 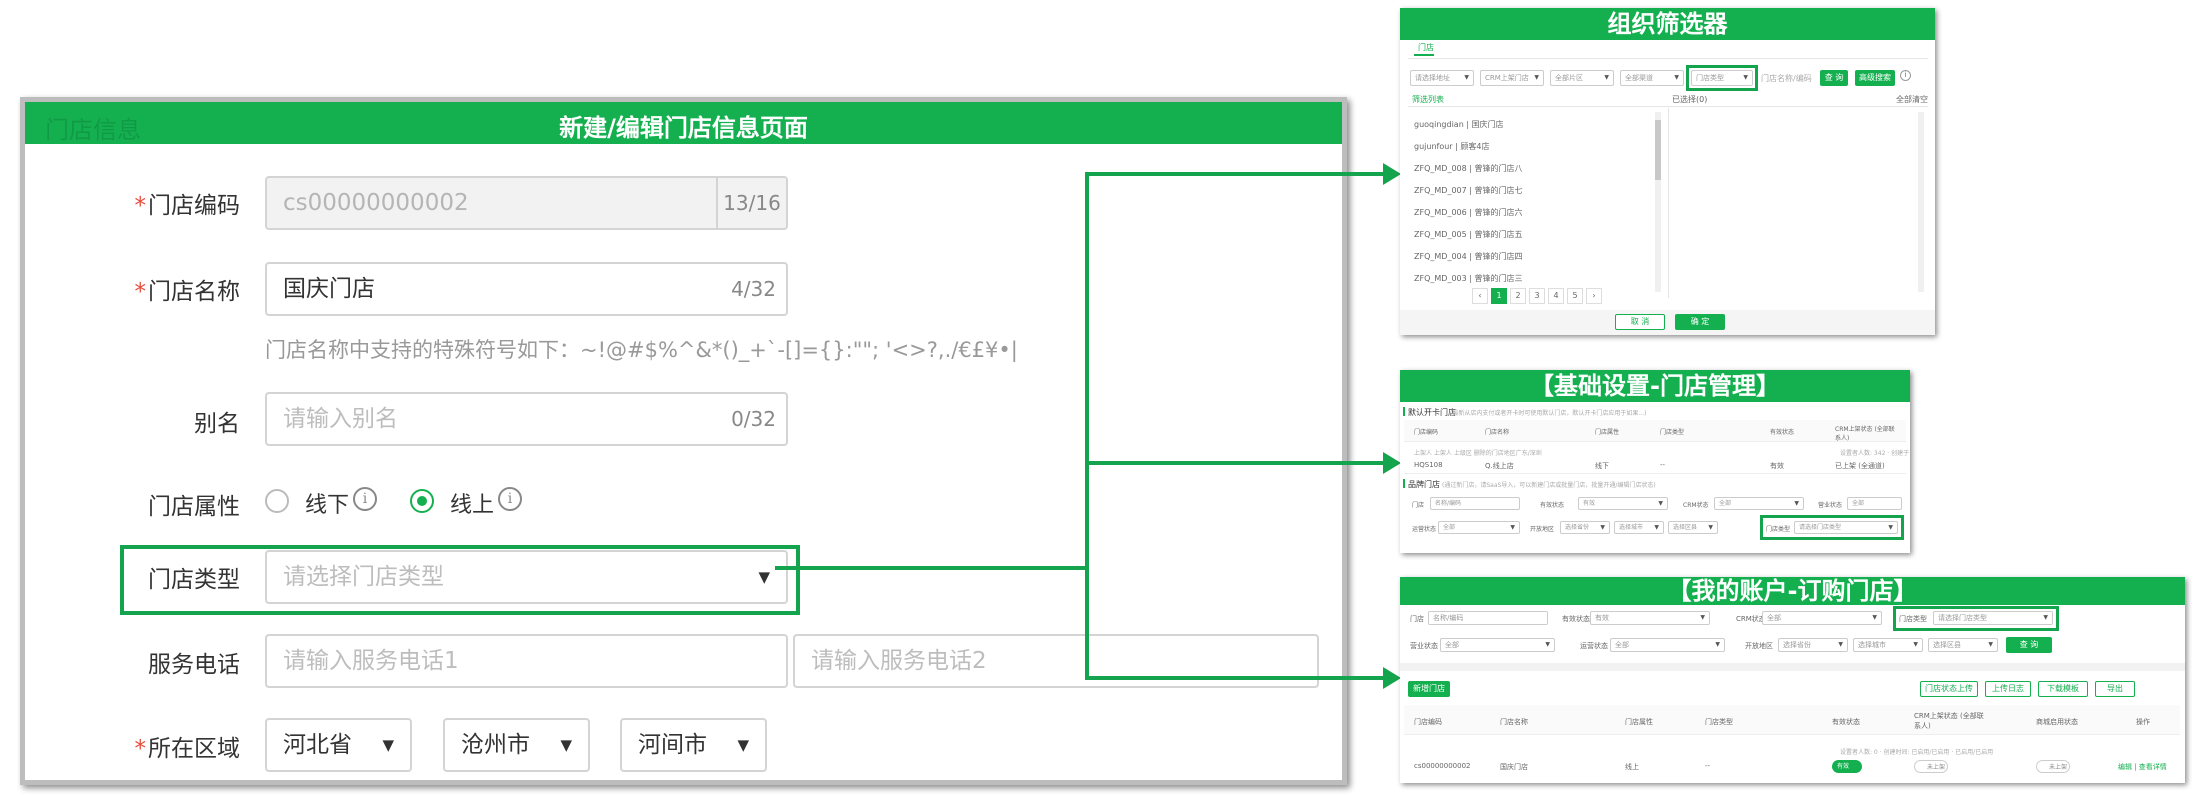 I want to click on valid-toggle: 有效, so click(x=1847, y=766).